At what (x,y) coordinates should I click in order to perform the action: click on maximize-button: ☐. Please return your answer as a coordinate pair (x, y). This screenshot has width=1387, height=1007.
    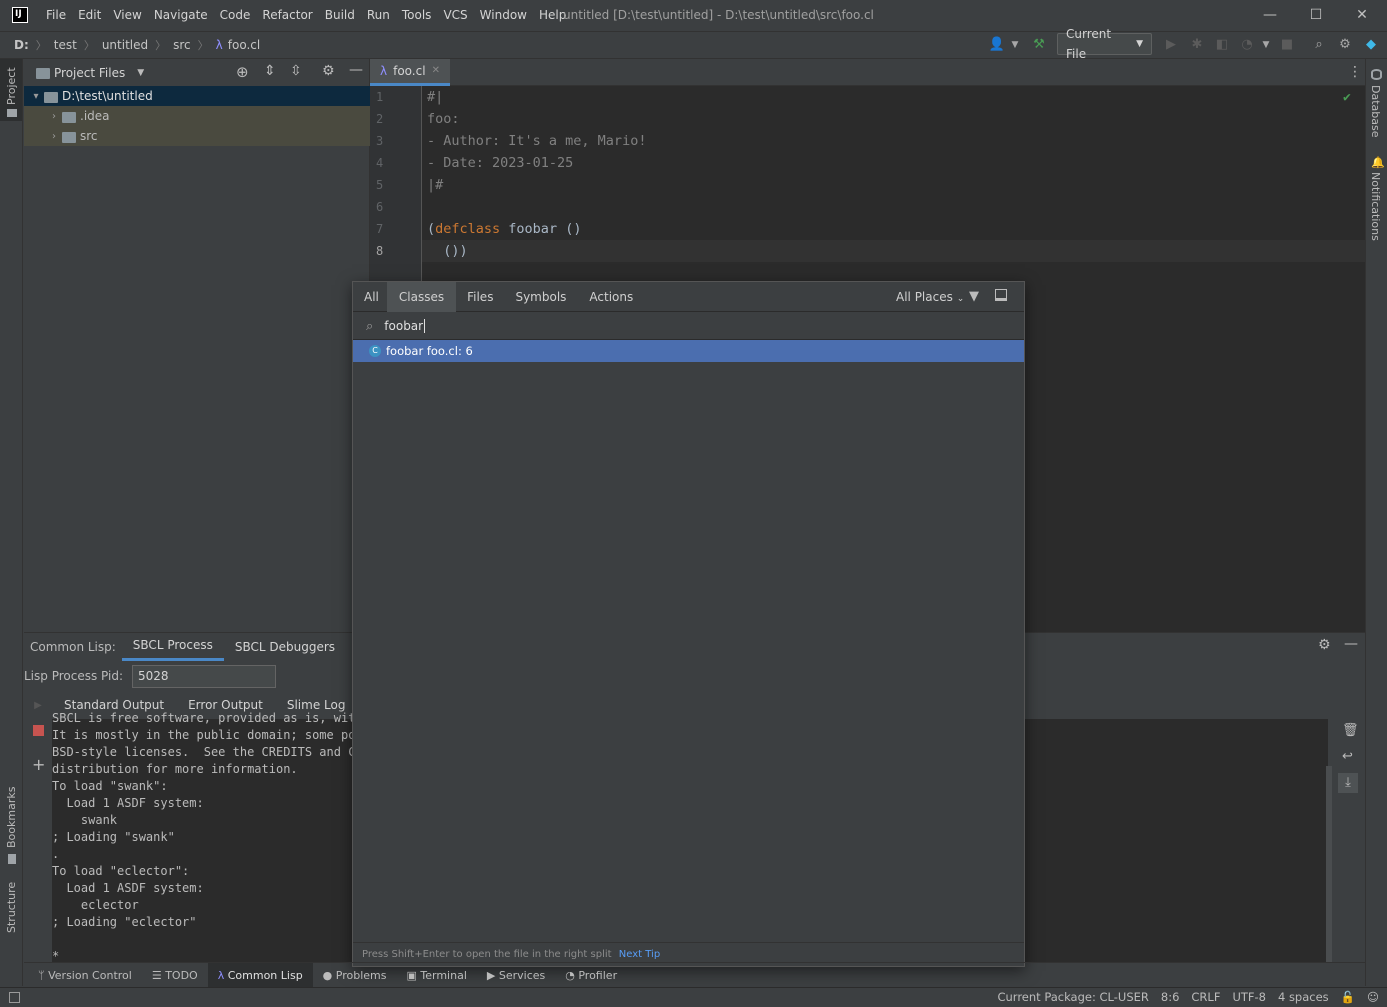
    Looking at the image, I should click on (1316, 15).